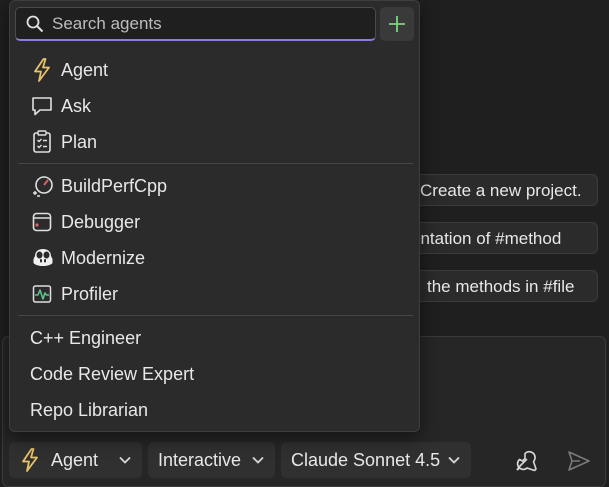  I want to click on chat-bubble-icon, so click(44, 106).